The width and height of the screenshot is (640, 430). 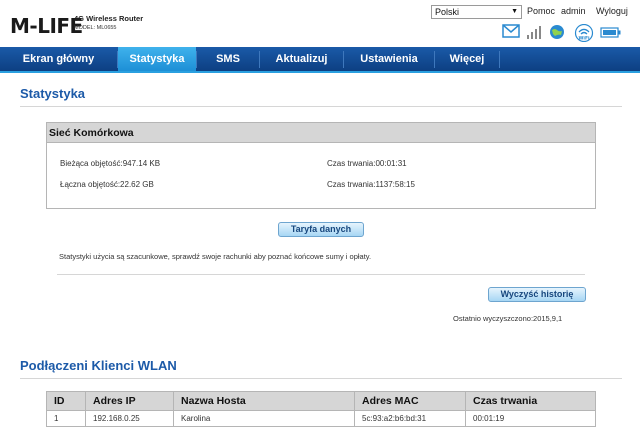 I want to click on globe-icon, so click(x=559, y=32).